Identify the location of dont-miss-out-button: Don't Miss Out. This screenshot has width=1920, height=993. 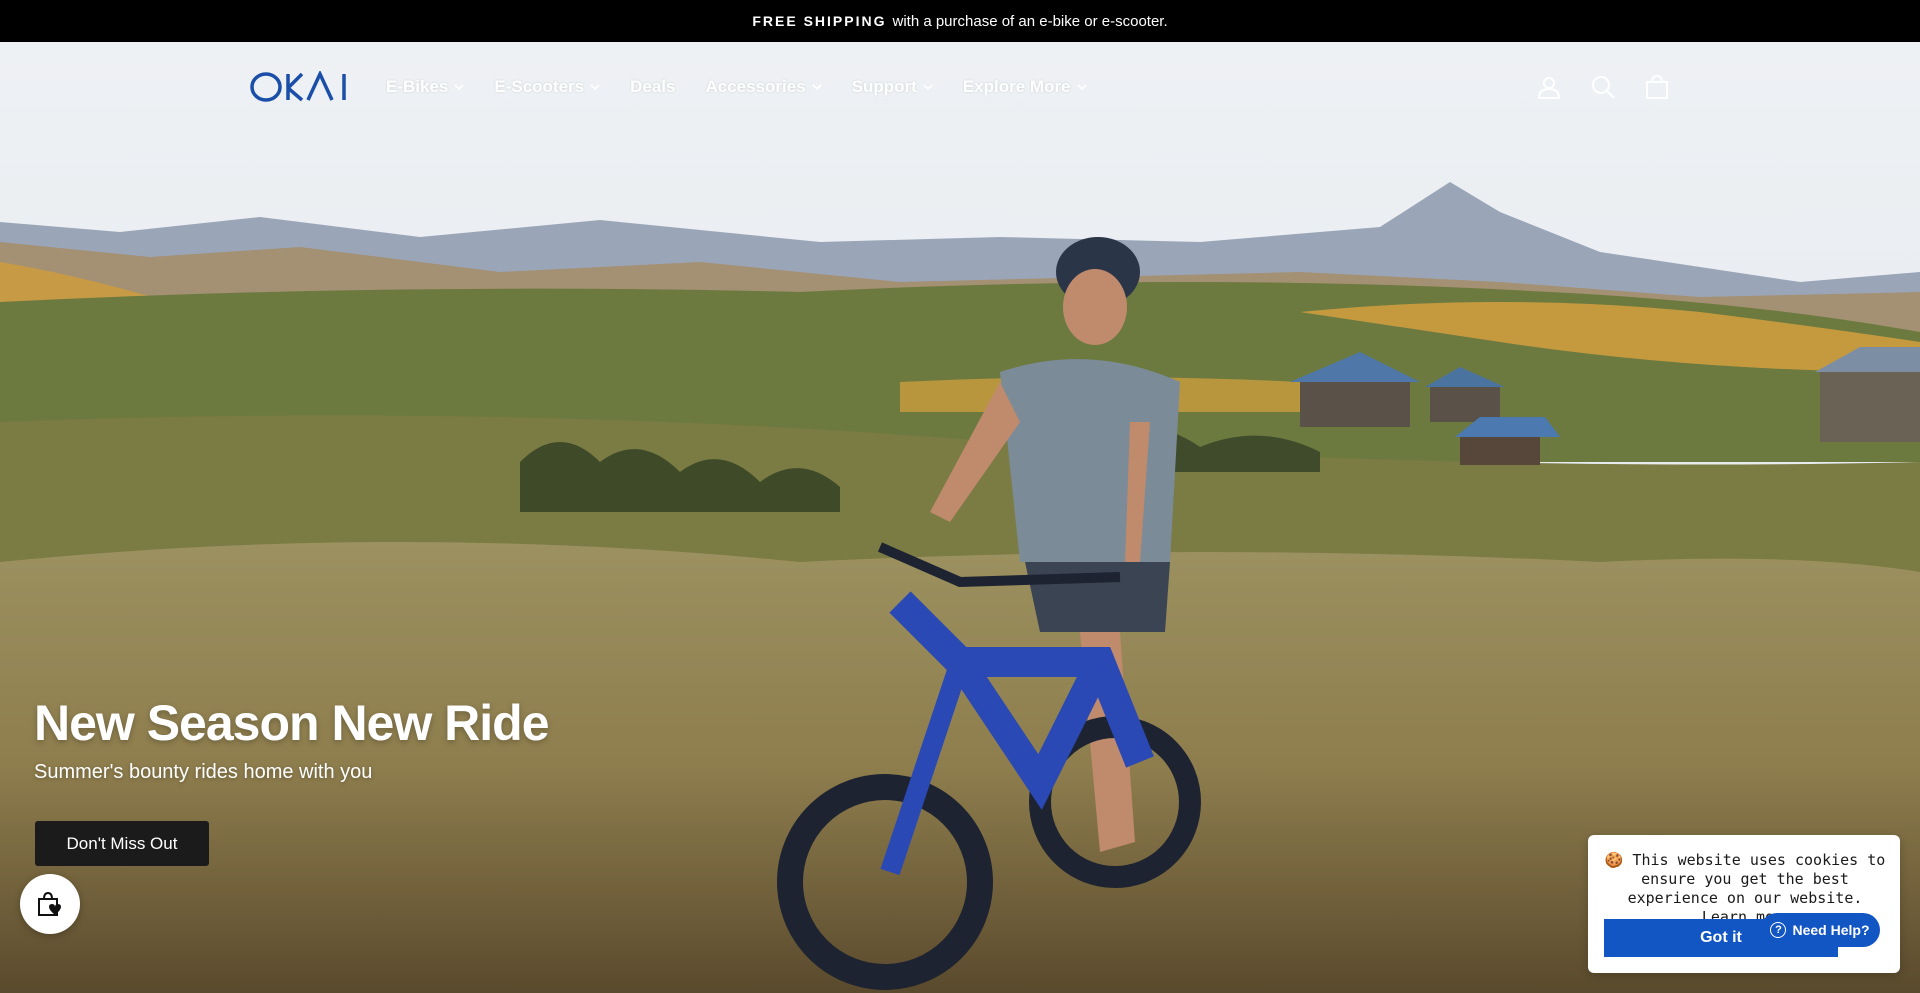
(122, 843).